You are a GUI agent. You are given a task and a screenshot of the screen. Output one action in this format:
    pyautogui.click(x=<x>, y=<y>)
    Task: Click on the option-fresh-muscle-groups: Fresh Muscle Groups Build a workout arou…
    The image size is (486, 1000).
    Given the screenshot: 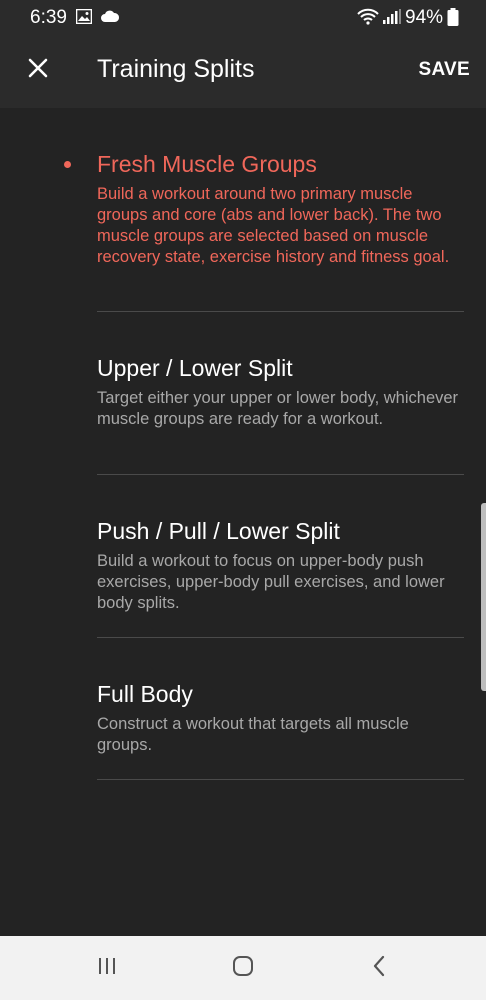 What is the action you would take?
    pyautogui.click(x=264, y=209)
    